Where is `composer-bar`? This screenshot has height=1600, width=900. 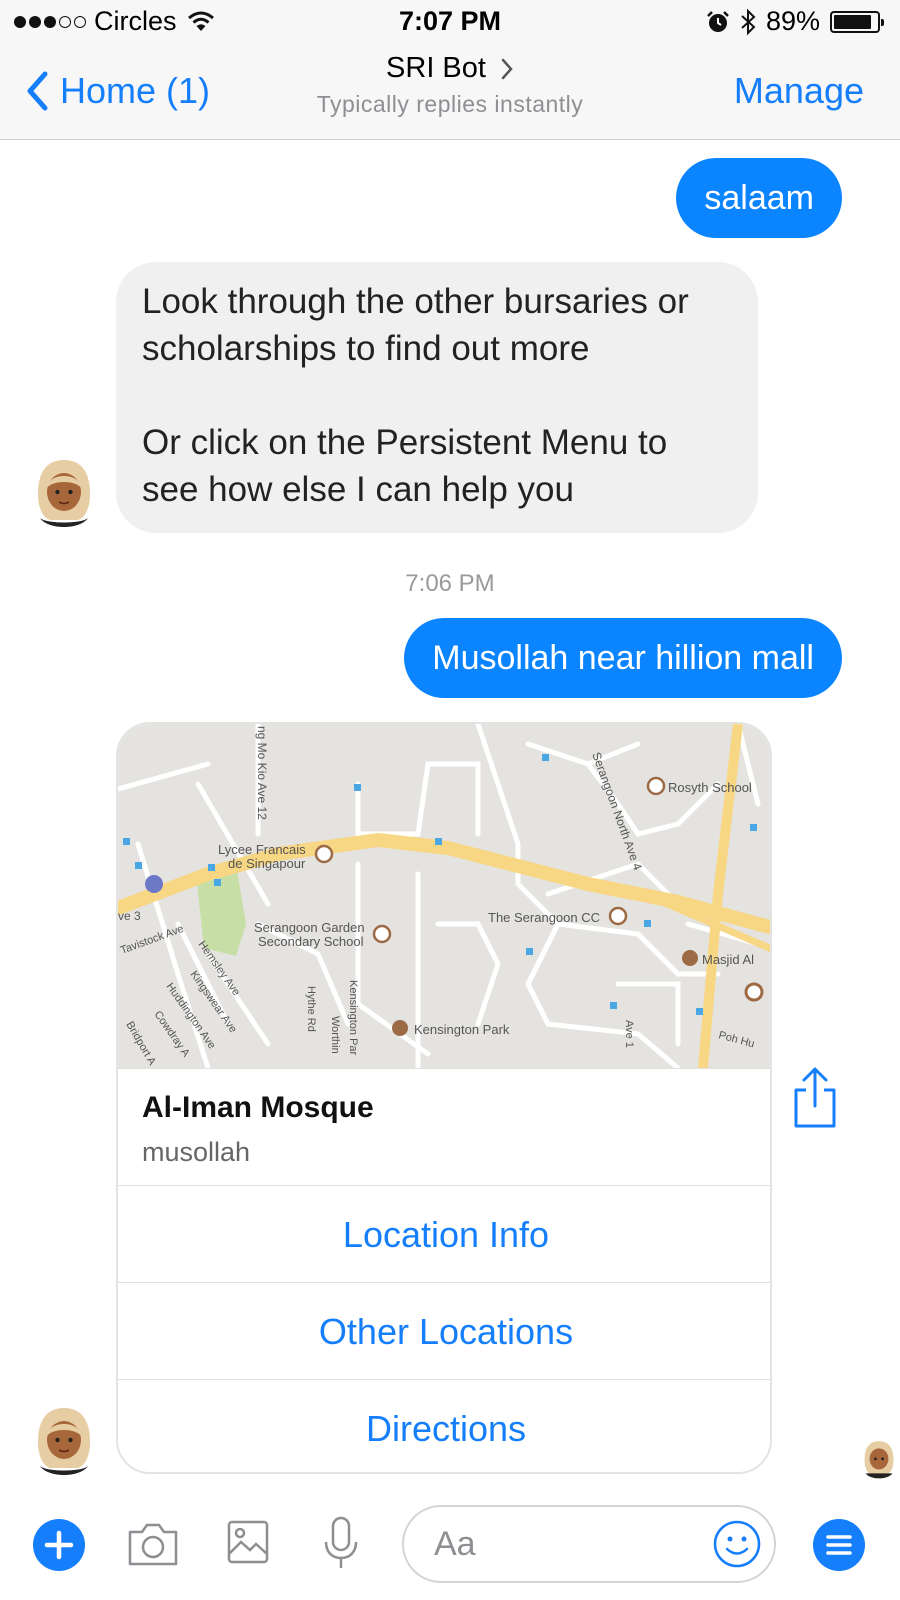
composer-bar is located at coordinates (450, 1545).